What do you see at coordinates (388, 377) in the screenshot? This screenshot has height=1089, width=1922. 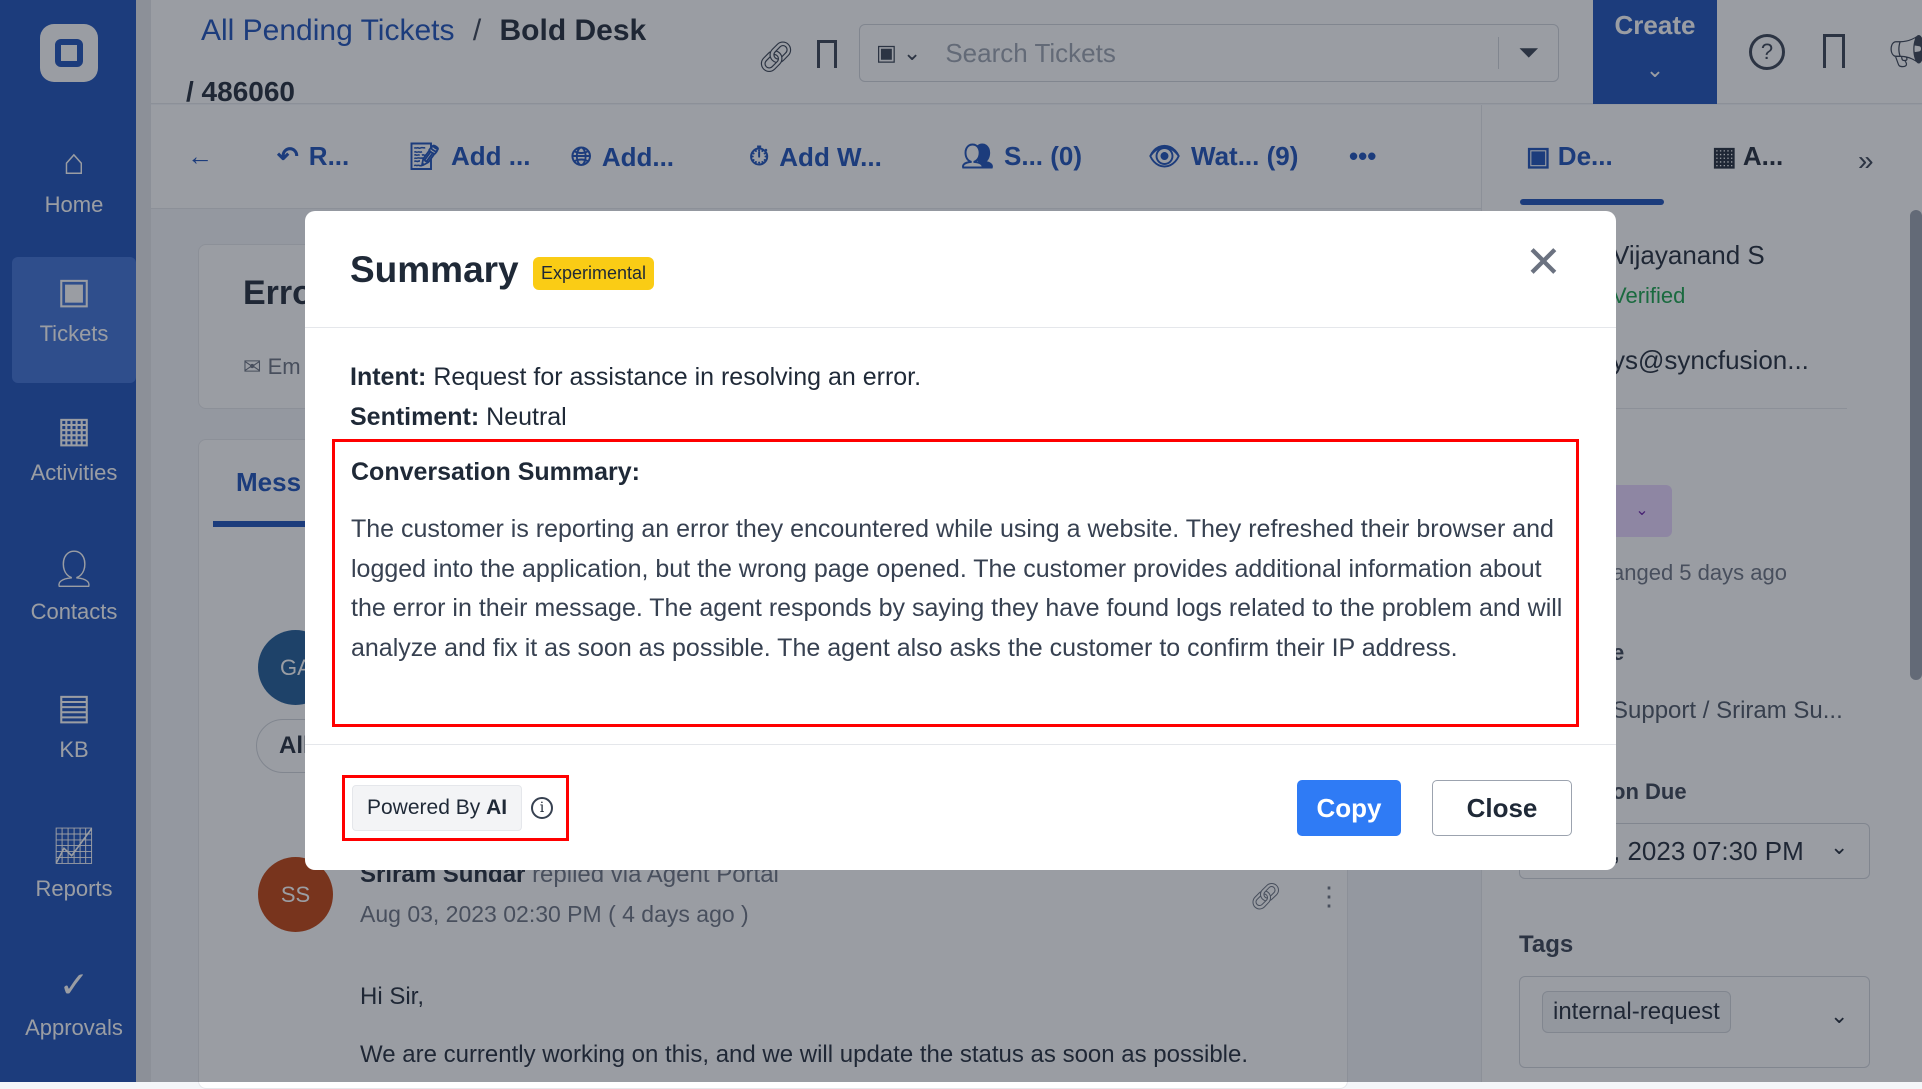 I see `intent-label: Intent:` at bounding box center [388, 377].